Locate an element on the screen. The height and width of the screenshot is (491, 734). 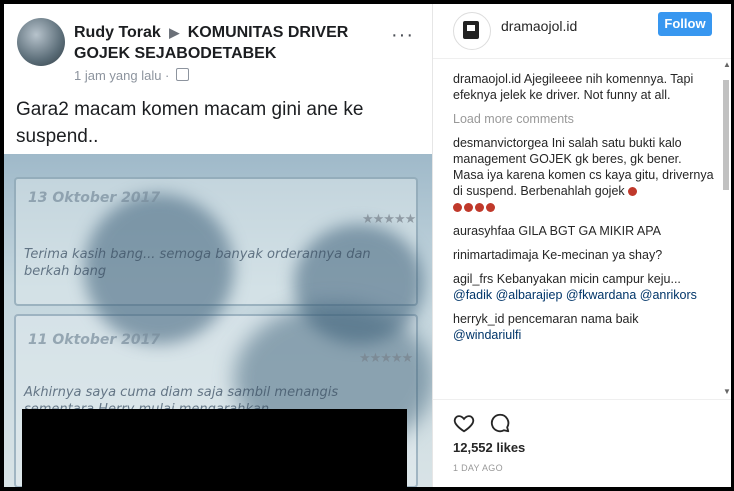
comment-icon is located at coordinates (500, 423).